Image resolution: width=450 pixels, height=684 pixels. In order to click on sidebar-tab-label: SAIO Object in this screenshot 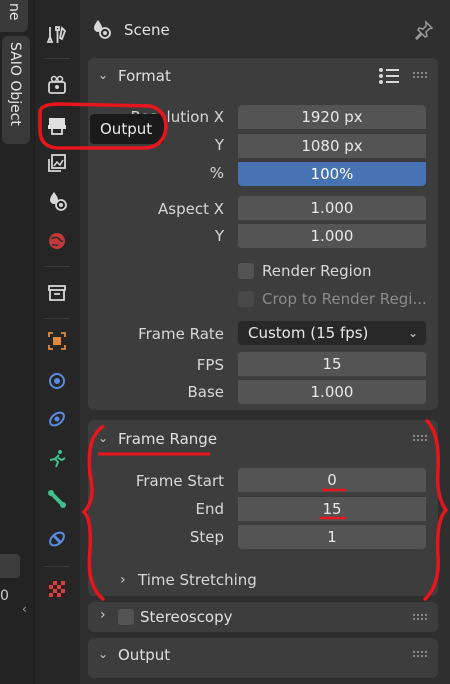, I will do `click(15, 84)`.